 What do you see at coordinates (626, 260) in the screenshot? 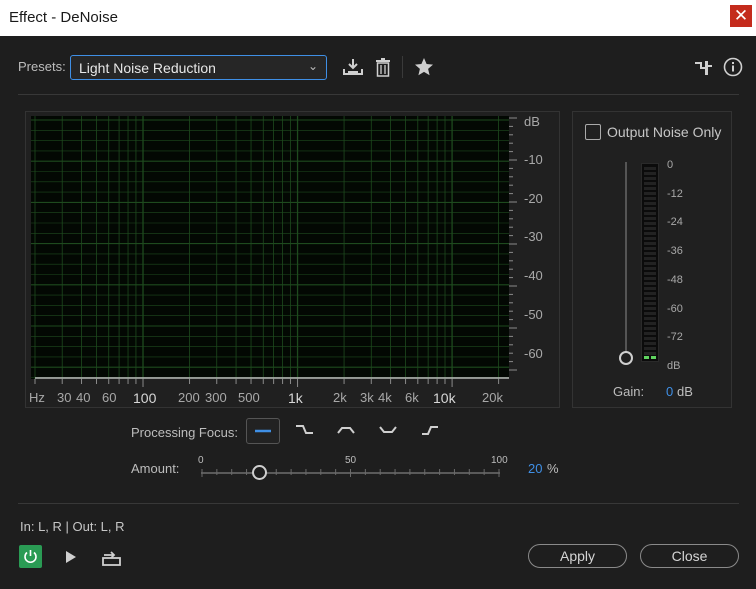
I see `gain-slider-track` at bounding box center [626, 260].